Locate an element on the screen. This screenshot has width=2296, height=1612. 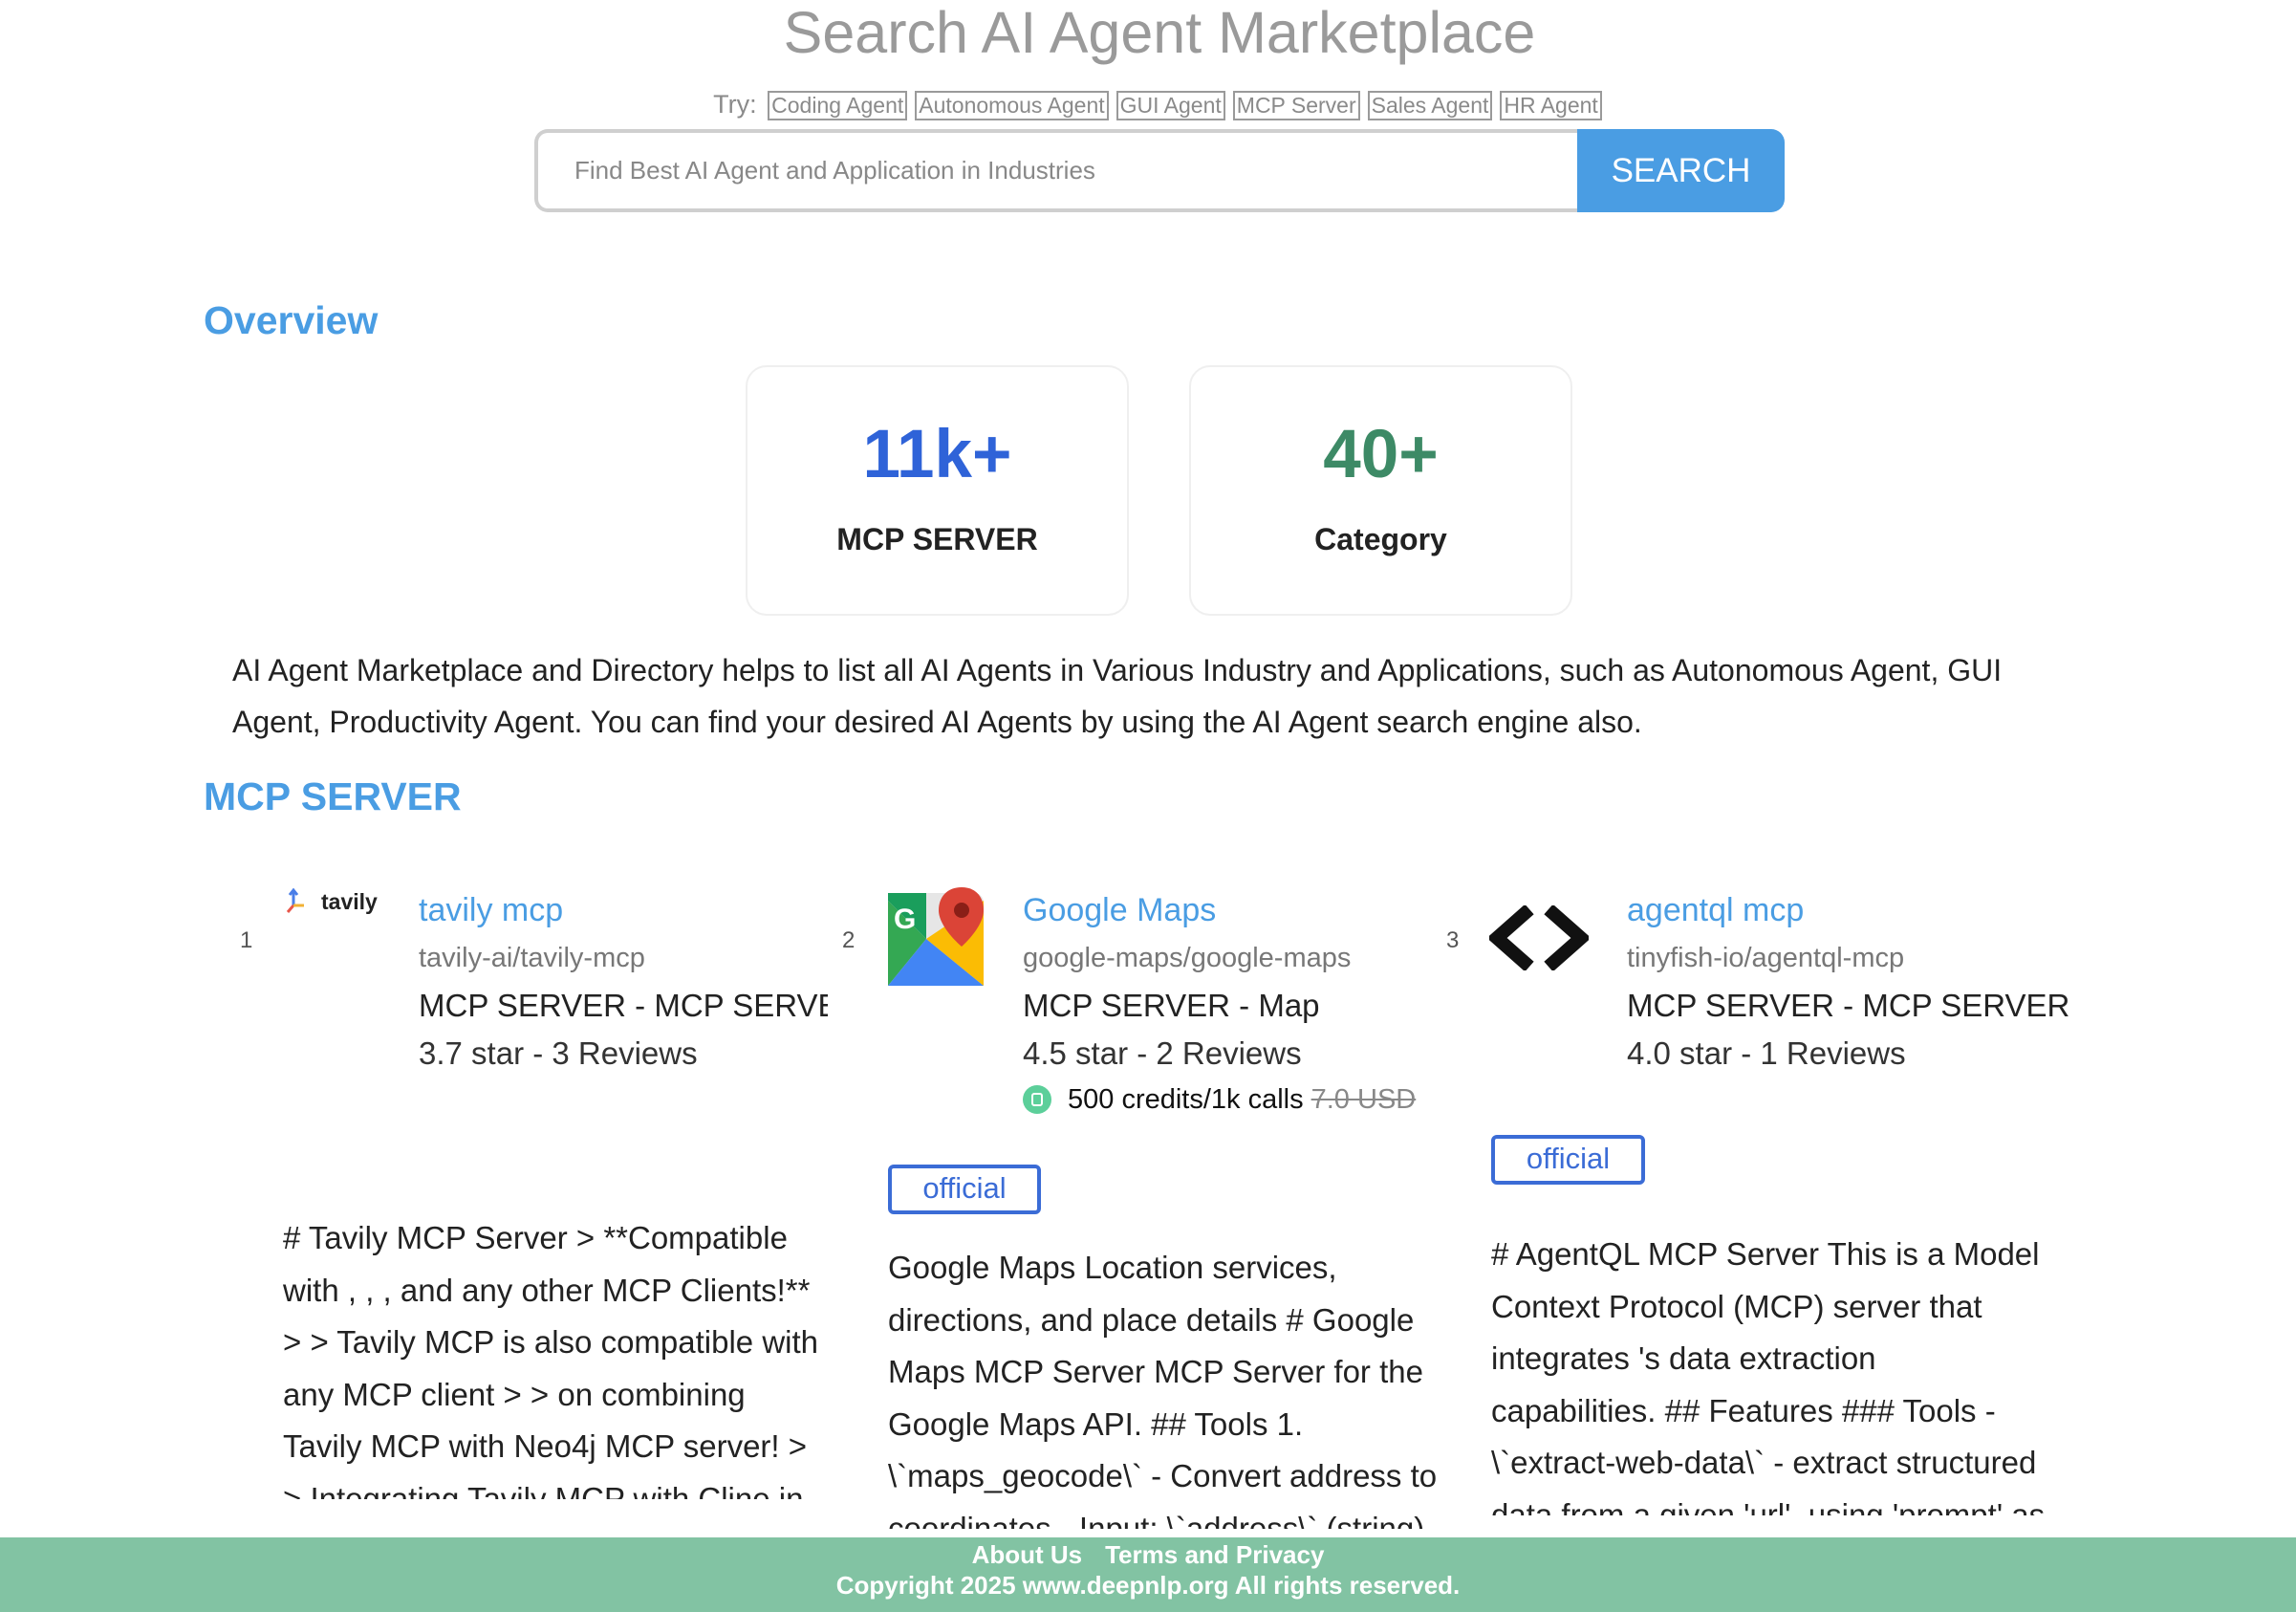
stat-label: Category is located at coordinates (1380, 539).